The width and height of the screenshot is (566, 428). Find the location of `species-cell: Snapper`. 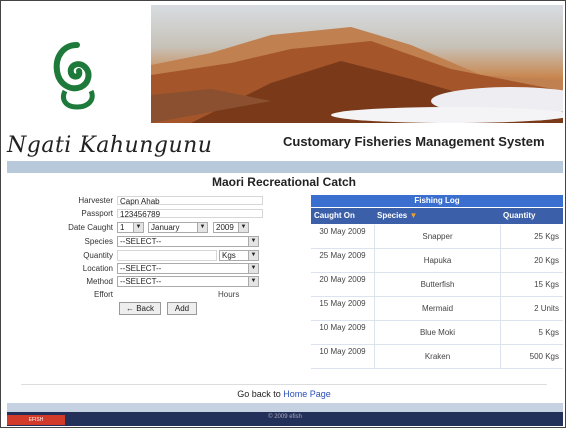

species-cell: Snapper is located at coordinates (438, 236).